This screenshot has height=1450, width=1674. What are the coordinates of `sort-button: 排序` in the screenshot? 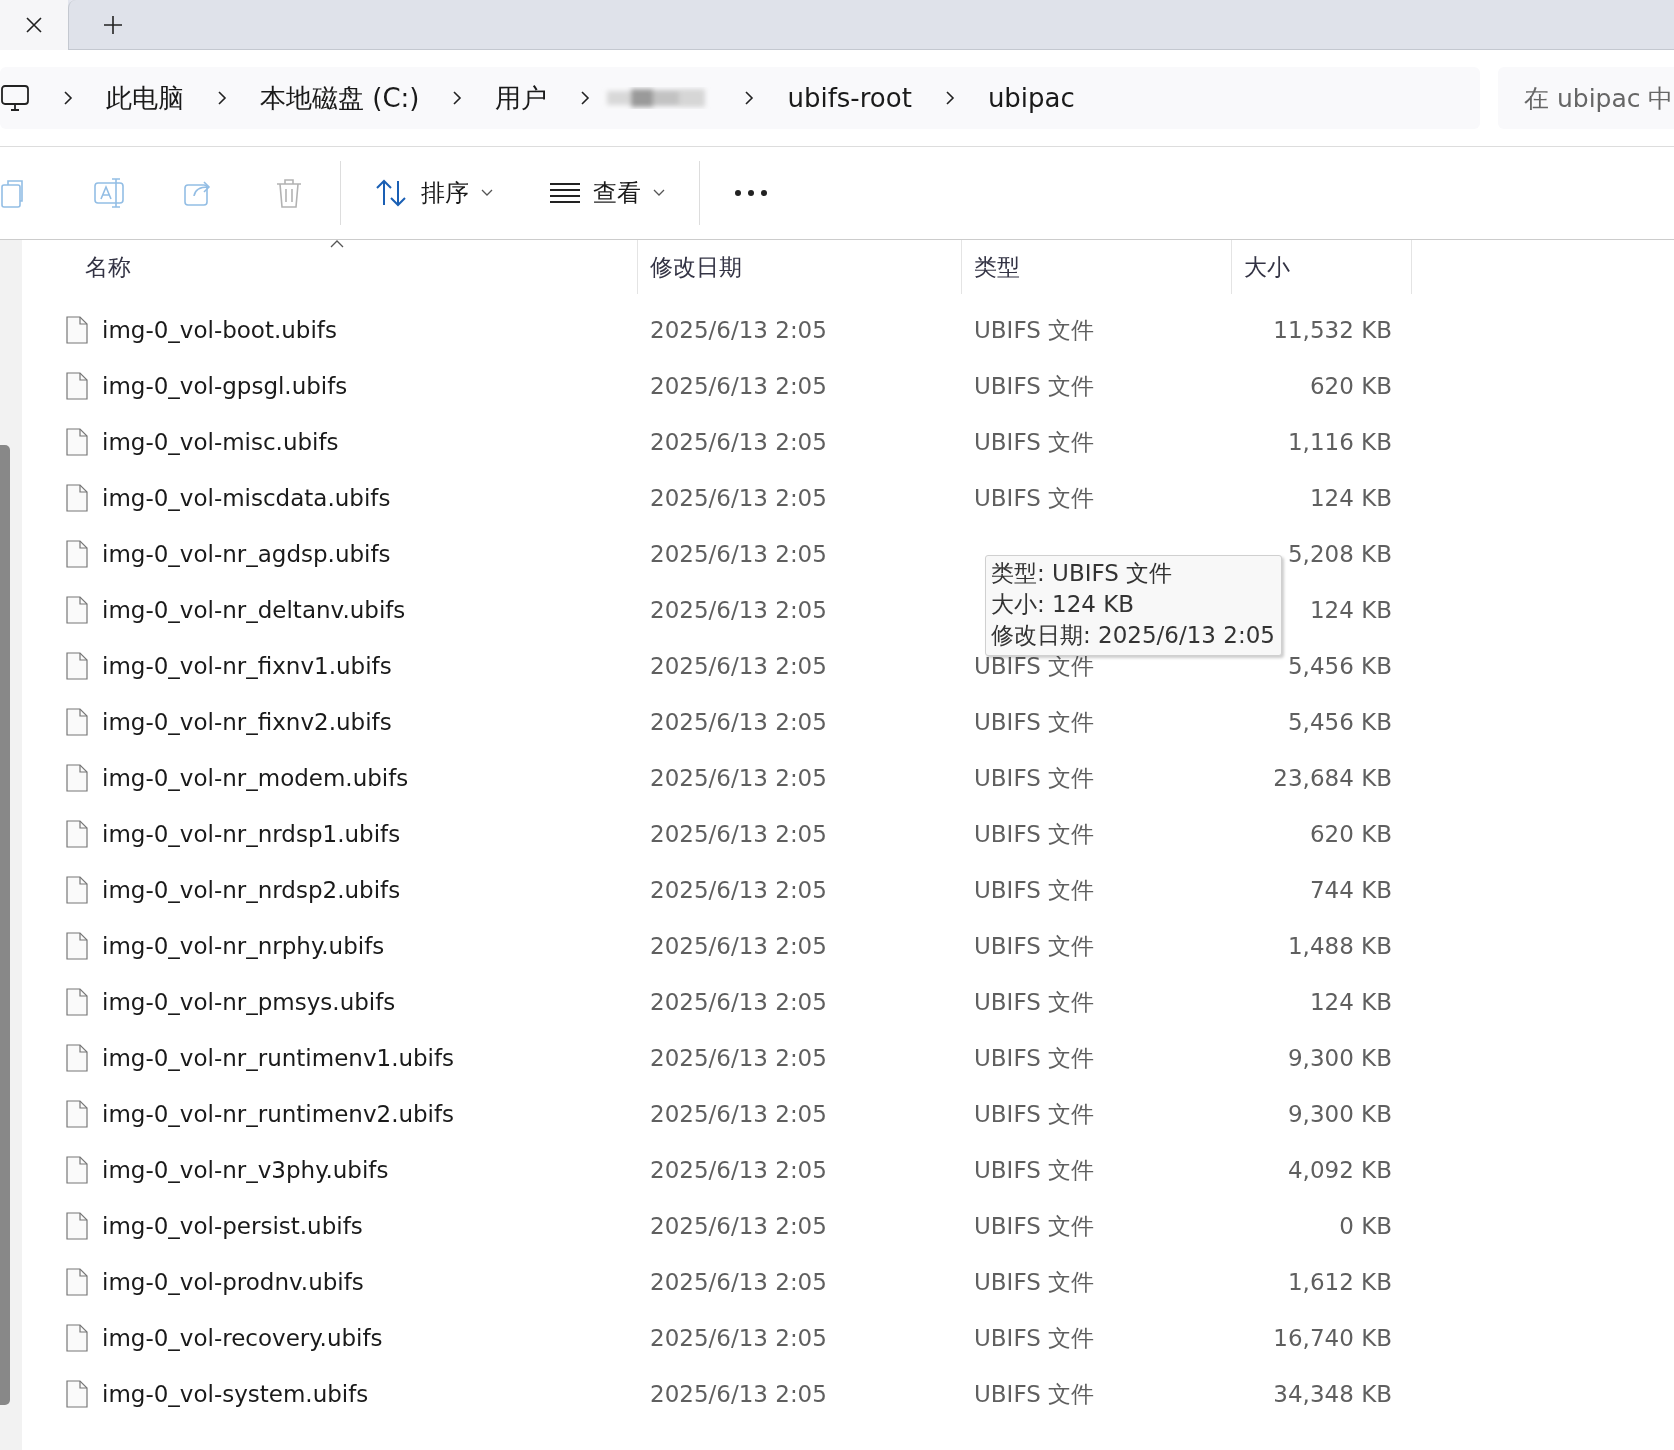 It's located at (434, 193).